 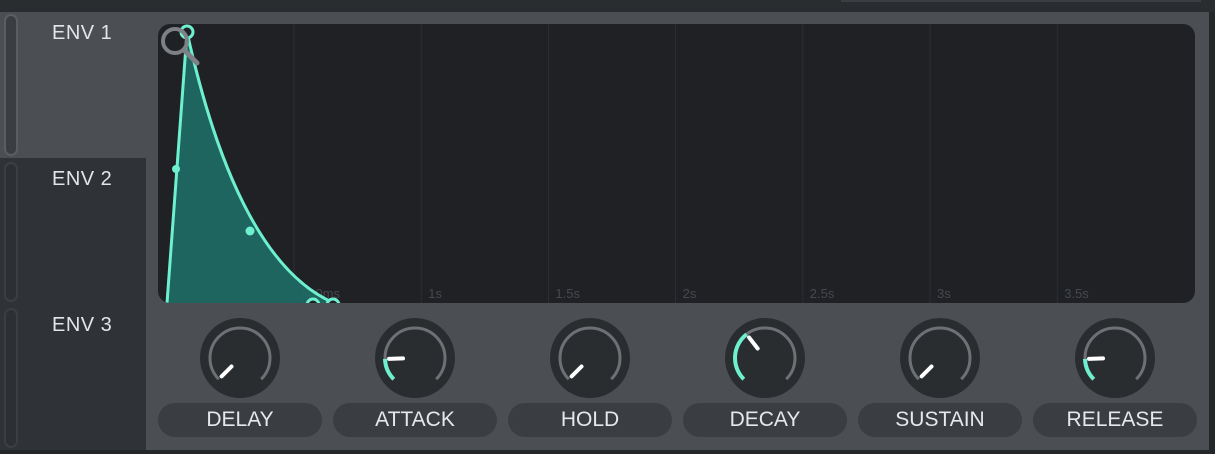 What do you see at coordinates (180, 46) in the screenshot?
I see `search-icon` at bounding box center [180, 46].